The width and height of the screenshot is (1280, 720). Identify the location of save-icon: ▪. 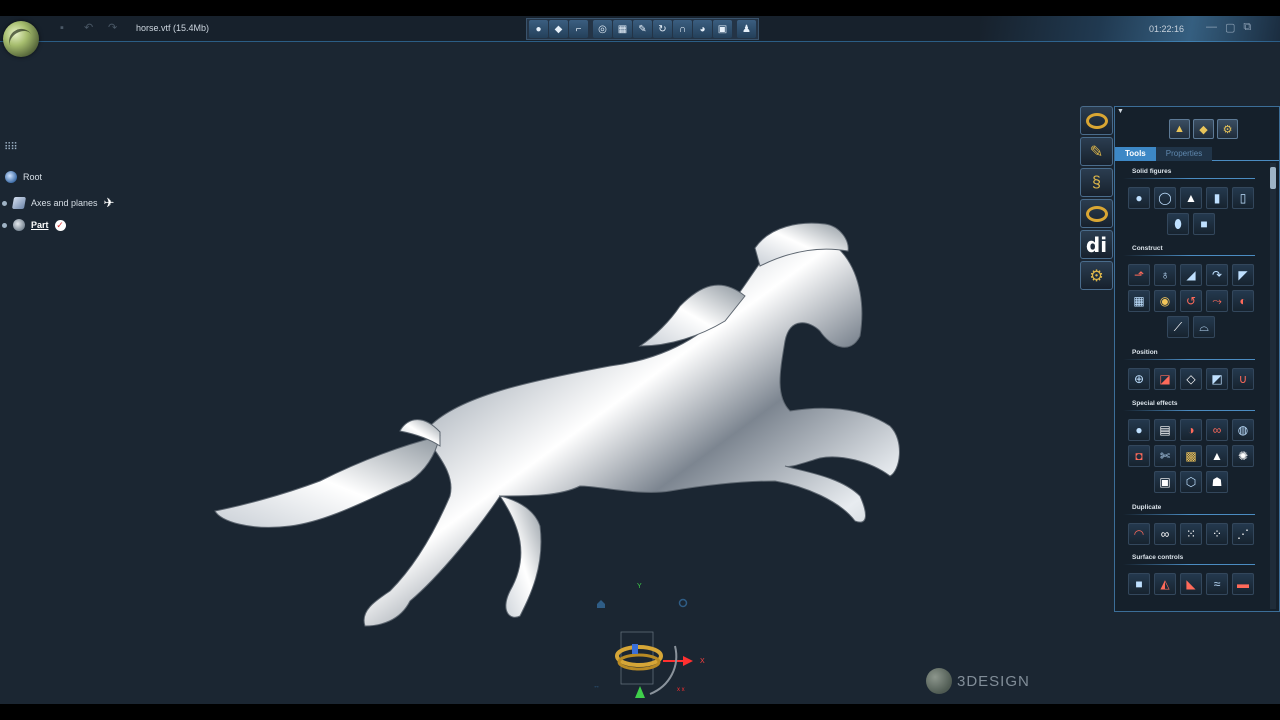
(66, 28).